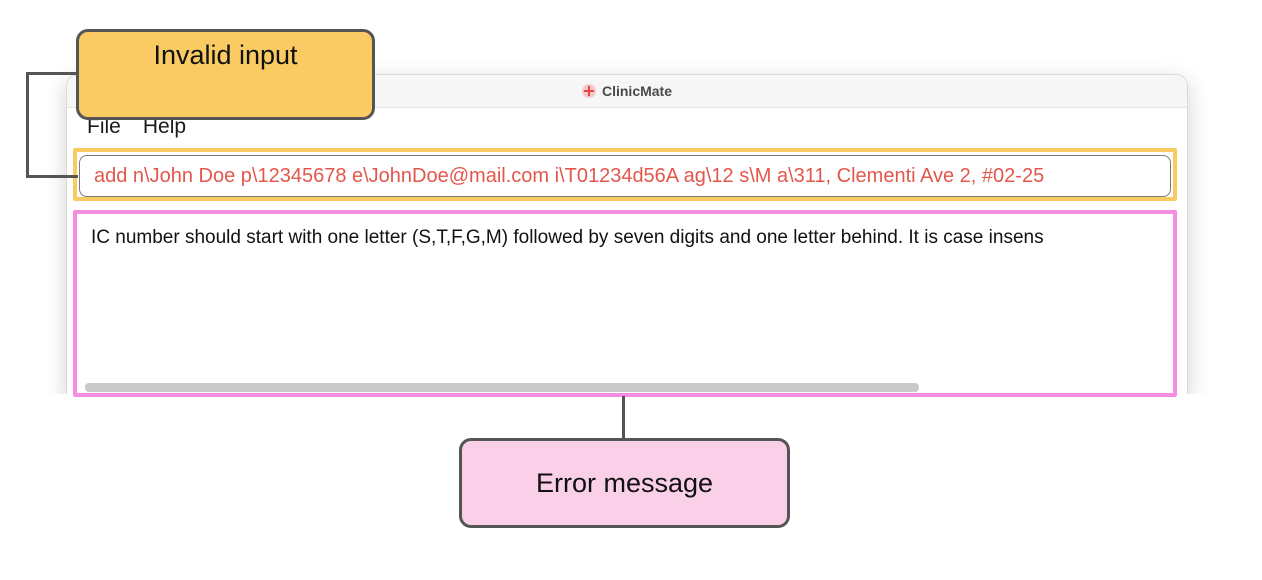  I want to click on error-message-callout-label: Error message, so click(624, 482).